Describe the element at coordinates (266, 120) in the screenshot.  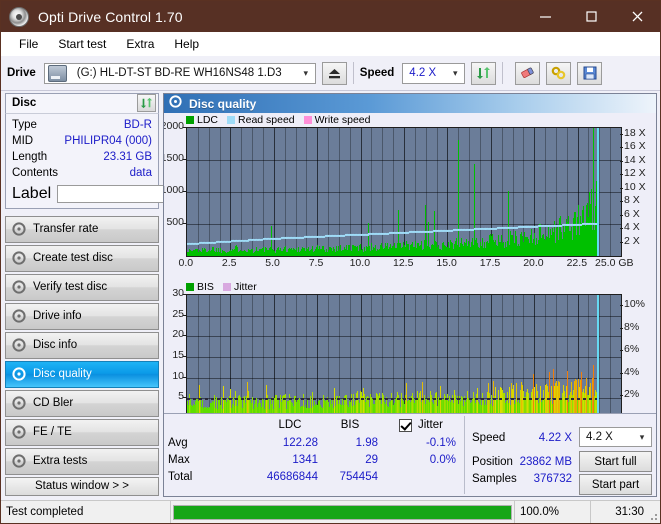
I see `legend-label: Read speed` at that location.